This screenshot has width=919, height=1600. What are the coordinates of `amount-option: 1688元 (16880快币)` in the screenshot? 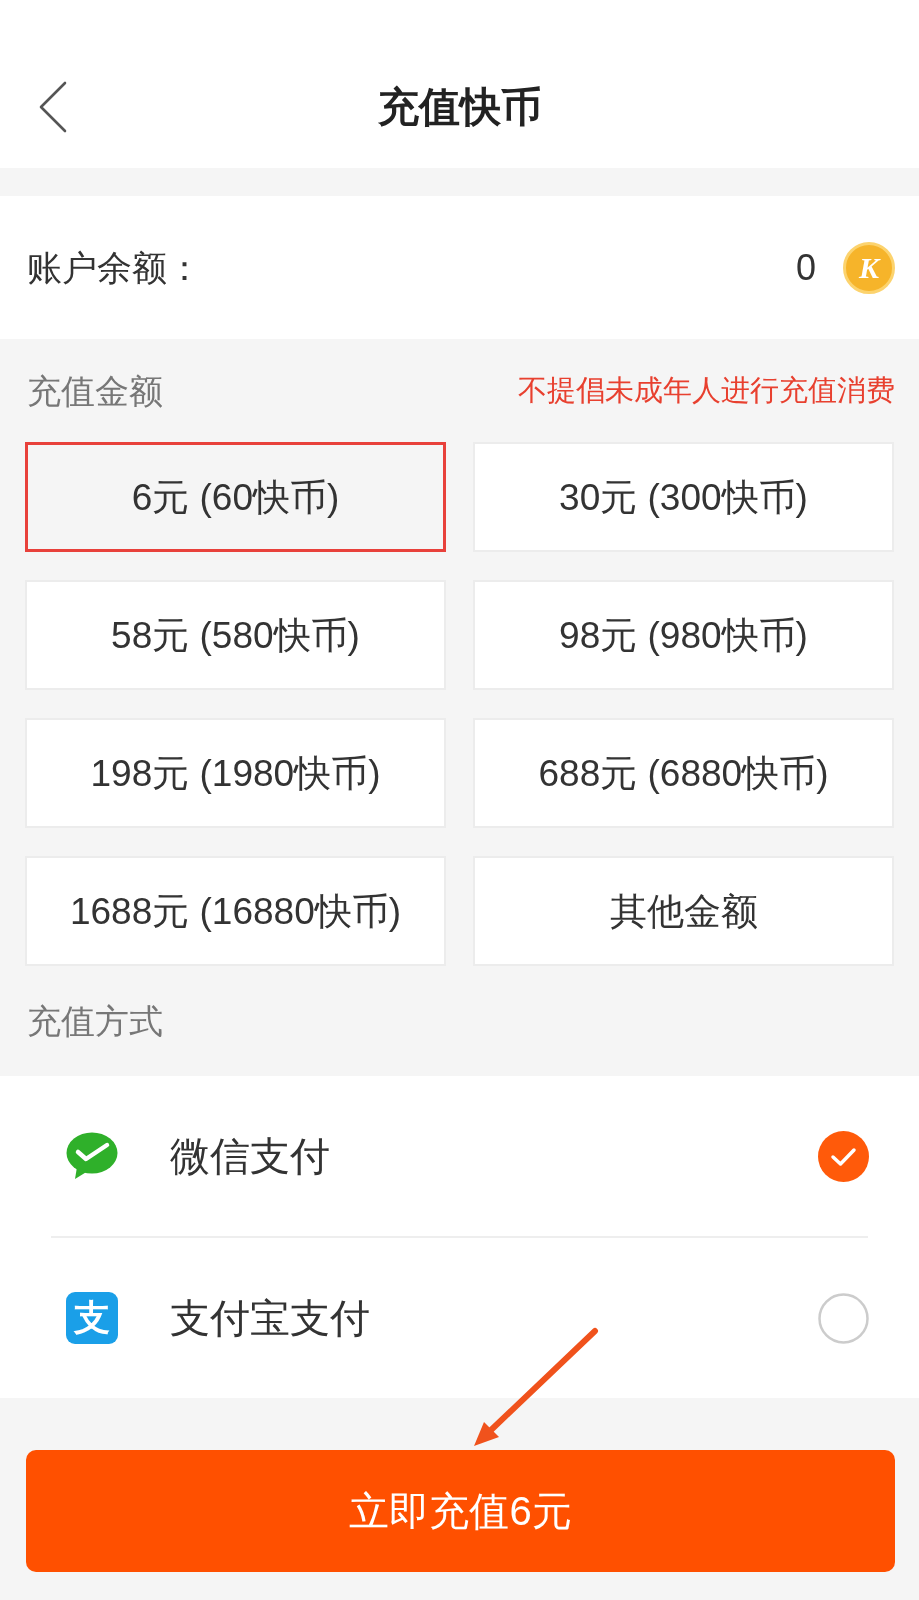 It's located at (235, 911).